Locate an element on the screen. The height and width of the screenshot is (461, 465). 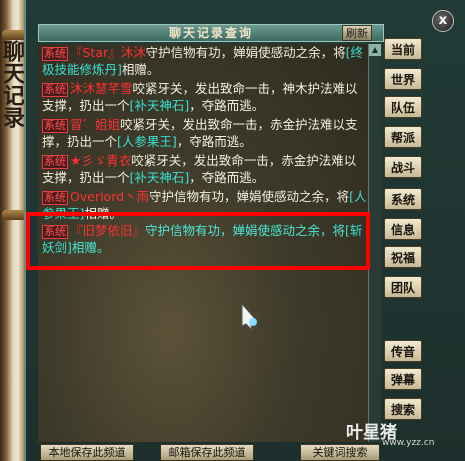
tab-world: 世界 is located at coordinates (403, 79).